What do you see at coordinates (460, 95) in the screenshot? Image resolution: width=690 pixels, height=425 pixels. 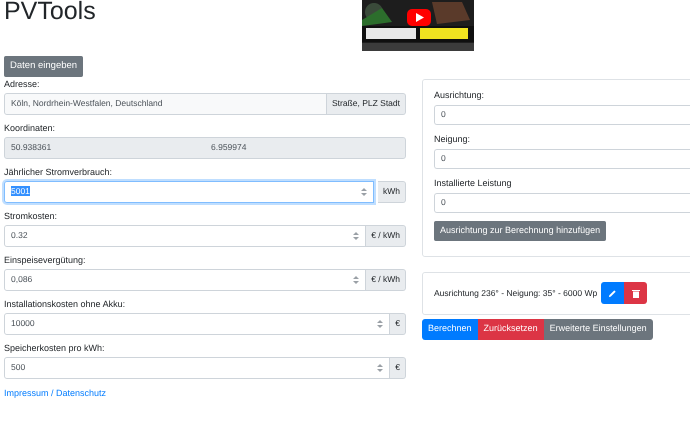 I see `field-label: Ausrichtung:` at bounding box center [460, 95].